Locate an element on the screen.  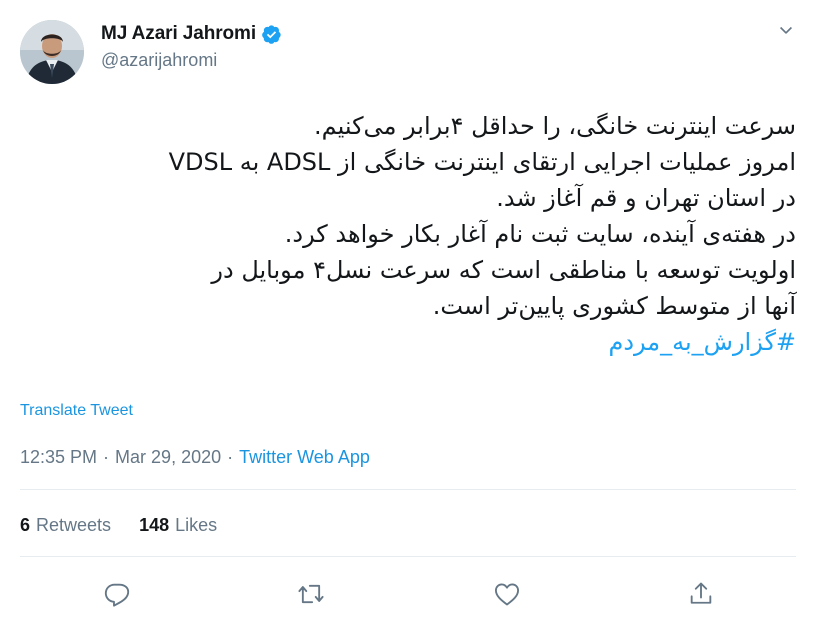
retweet-icon is located at coordinates (311, 594).